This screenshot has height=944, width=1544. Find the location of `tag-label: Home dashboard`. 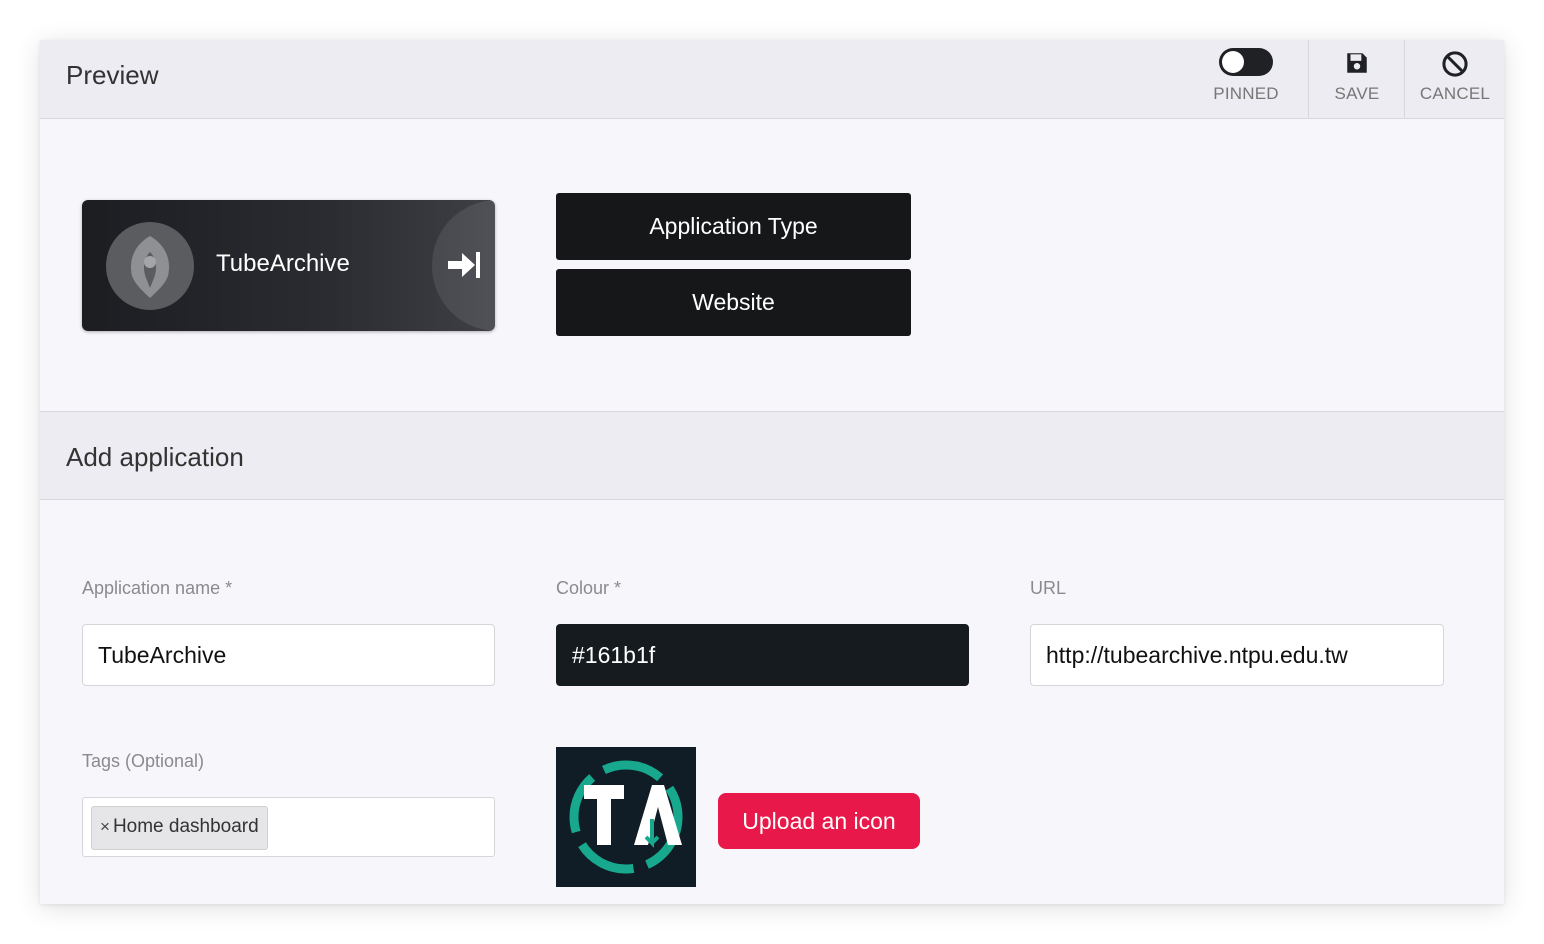

tag-label: Home dashboard is located at coordinates (185, 826).